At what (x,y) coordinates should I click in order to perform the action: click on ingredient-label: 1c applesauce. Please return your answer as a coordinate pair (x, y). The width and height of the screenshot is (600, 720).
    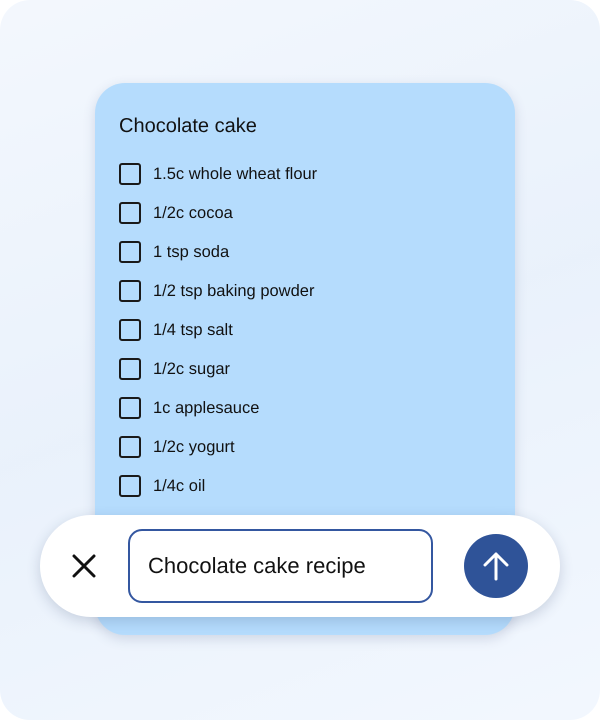
    Looking at the image, I should click on (206, 408).